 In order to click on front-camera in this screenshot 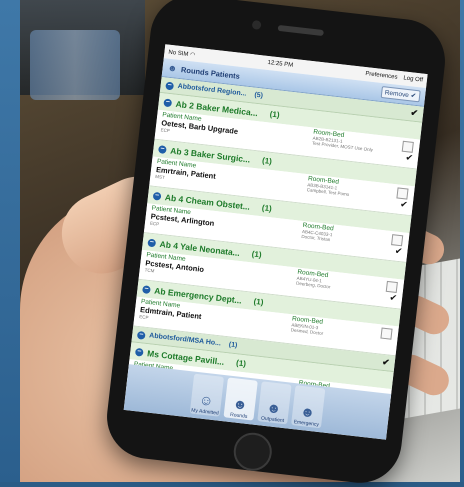, I will do `click(256, 24)`.